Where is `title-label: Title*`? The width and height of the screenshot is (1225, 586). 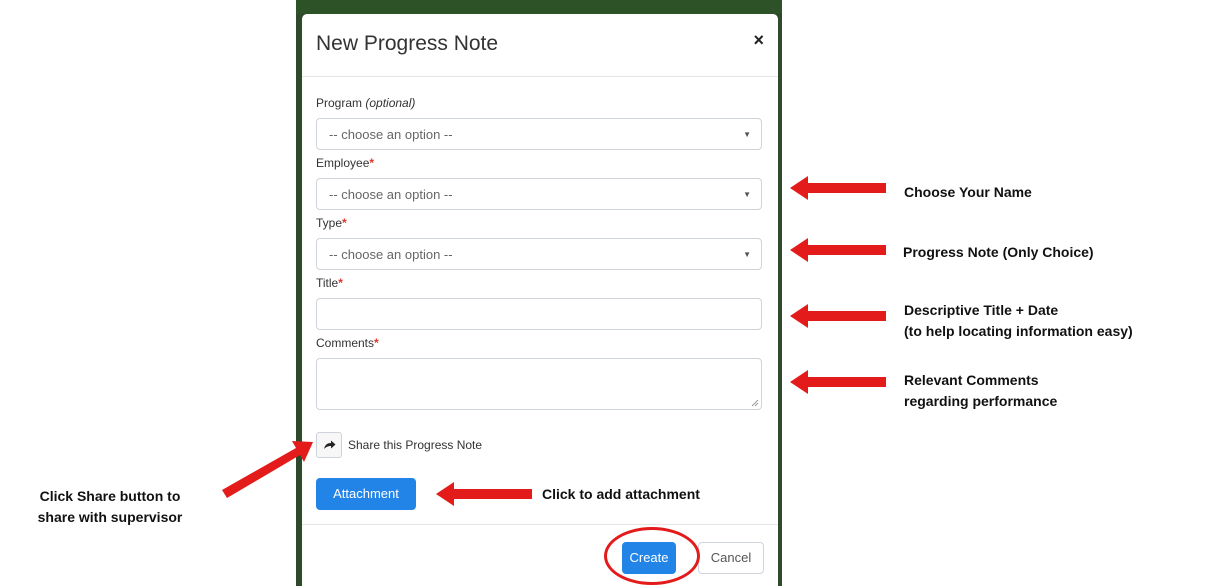 title-label: Title* is located at coordinates (329, 283).